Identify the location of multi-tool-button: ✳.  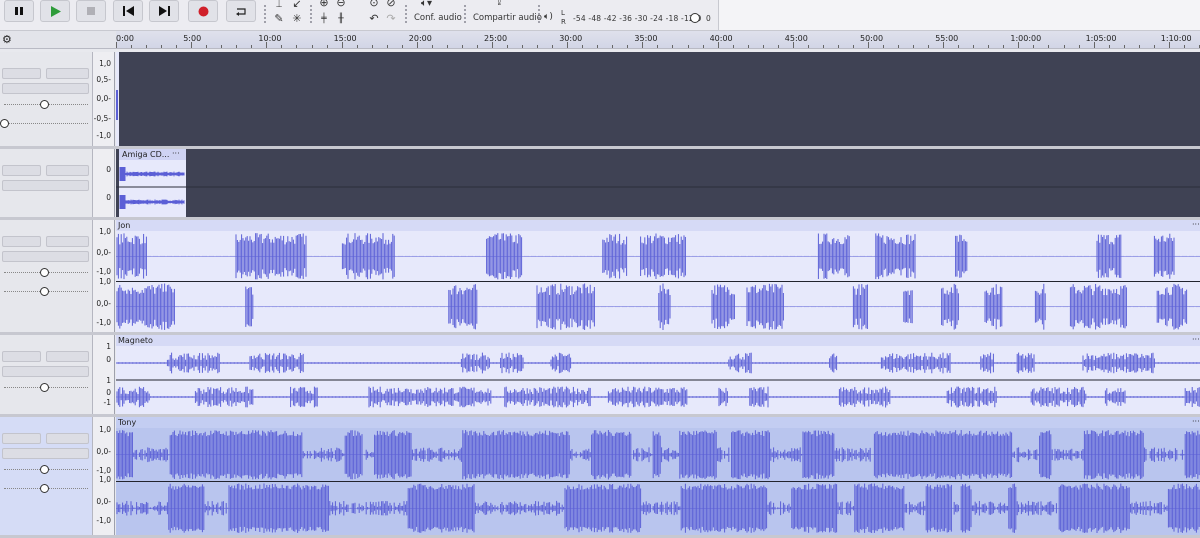
(297, 18).